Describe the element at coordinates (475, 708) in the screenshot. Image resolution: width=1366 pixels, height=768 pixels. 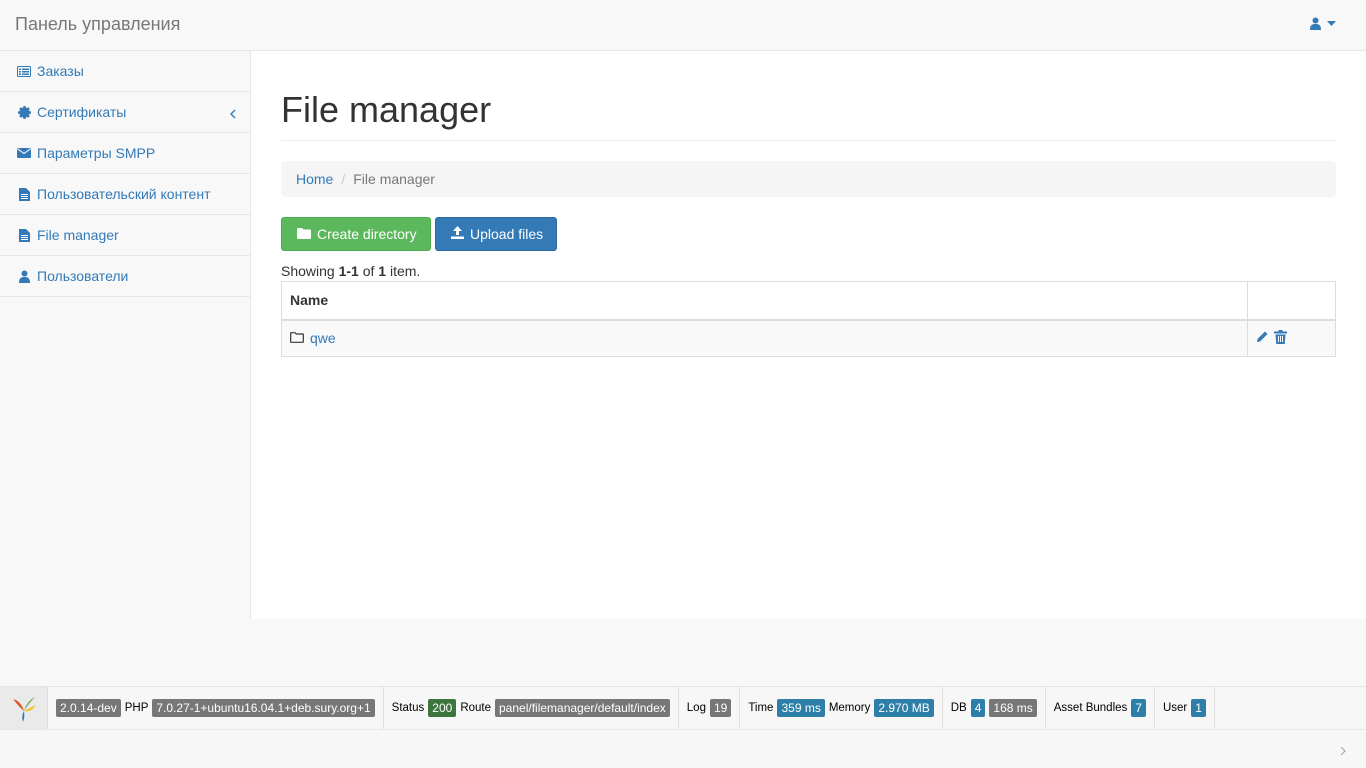
I see `route-label: Route` at that location.